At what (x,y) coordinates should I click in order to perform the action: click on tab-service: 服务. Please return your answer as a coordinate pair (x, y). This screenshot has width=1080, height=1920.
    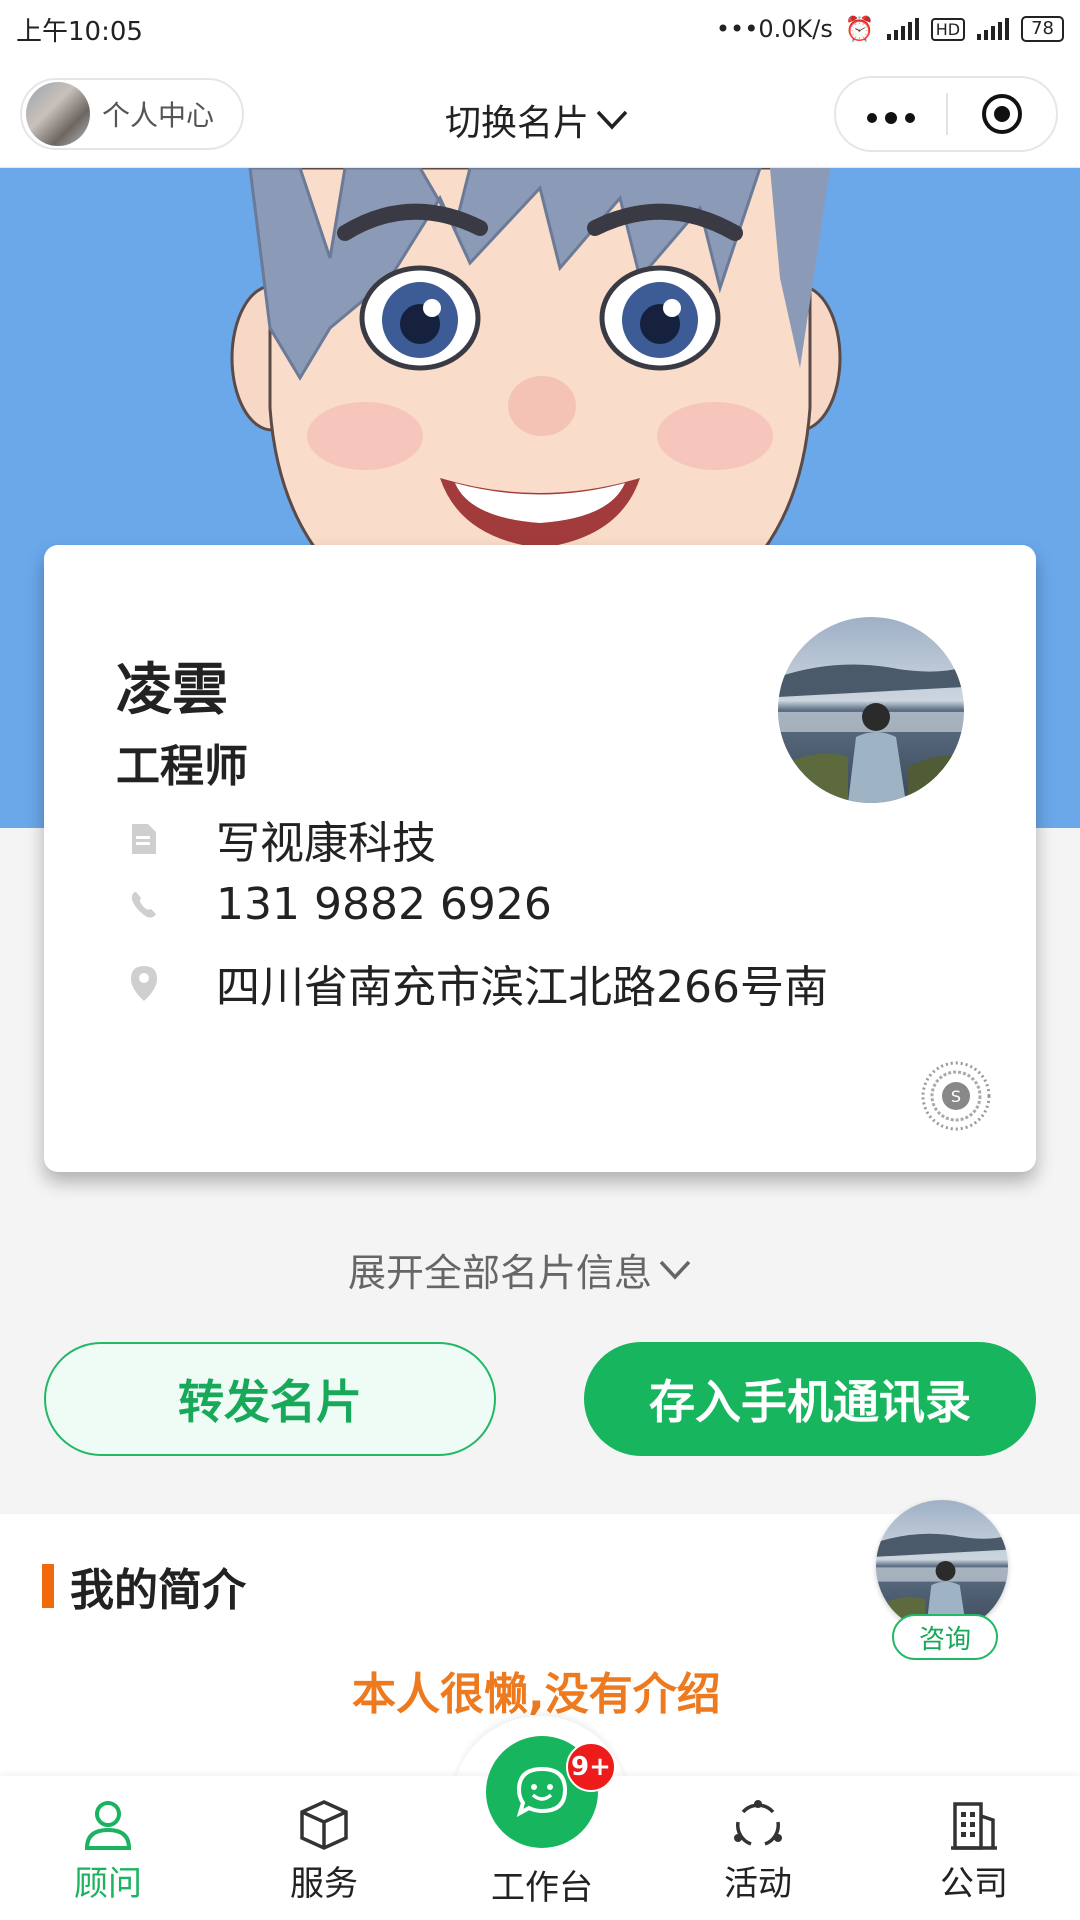
    Looking at the image, I should click on (324, 1851).